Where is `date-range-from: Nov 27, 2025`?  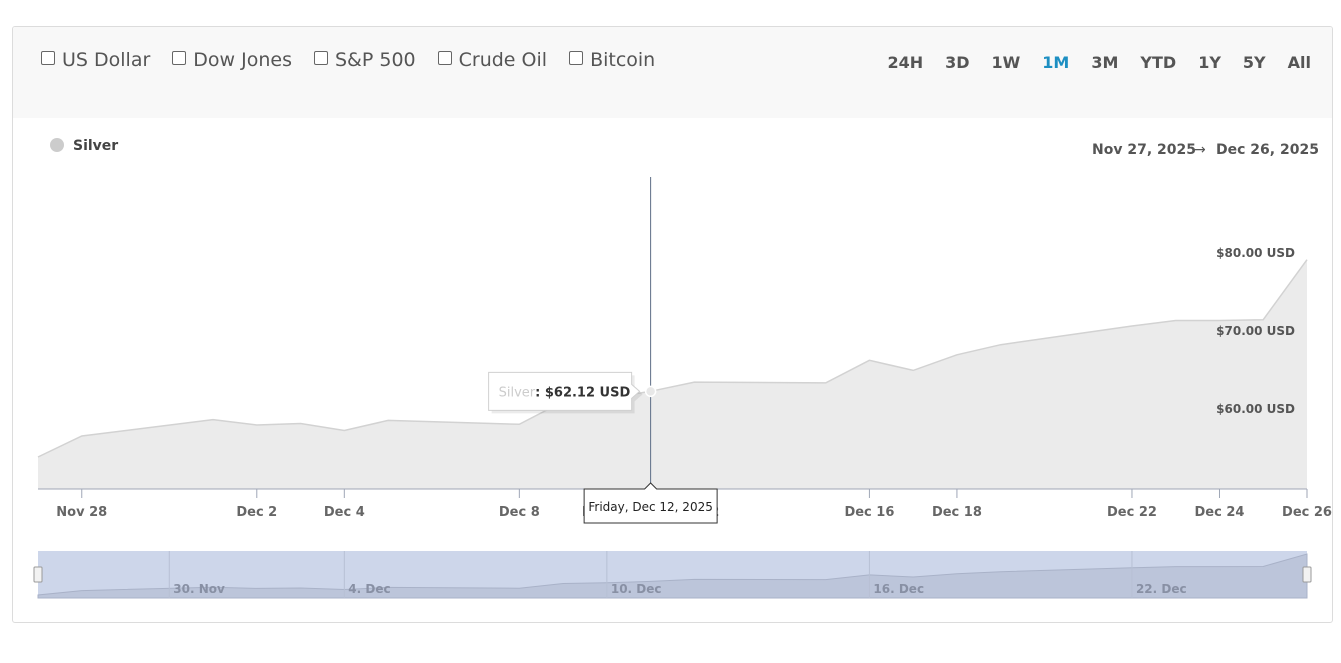 date-range-from: Nov 27, 2025 is located at coordinates (1144, 150).